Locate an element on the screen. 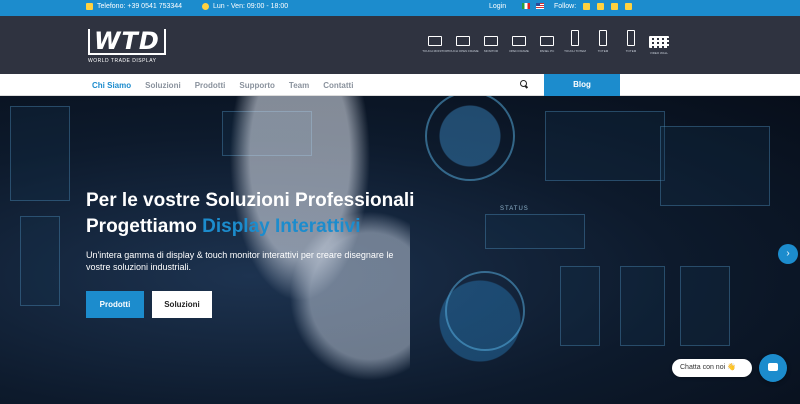  language-switcher is located at coordinates (532, 6).